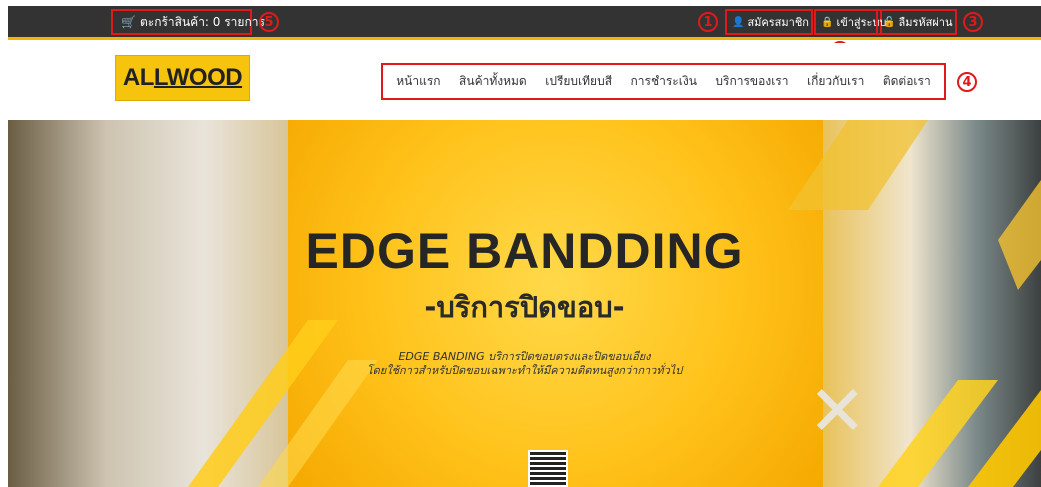  Describe the element at coordinates (835, 81) in the screenshot. I see `nav-item-about: เกี่ยวกับเรา` at that location.